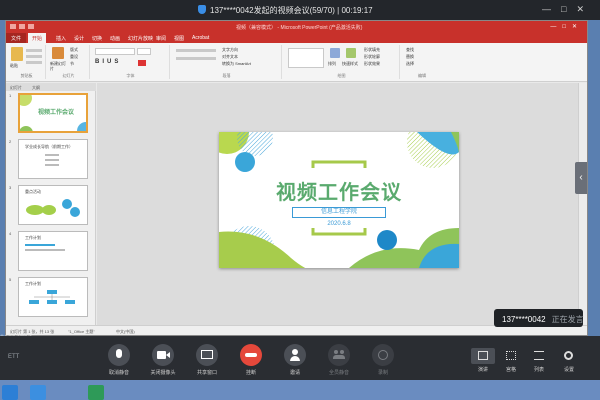  I want to click on gallery-view-button, so click(511, 356).